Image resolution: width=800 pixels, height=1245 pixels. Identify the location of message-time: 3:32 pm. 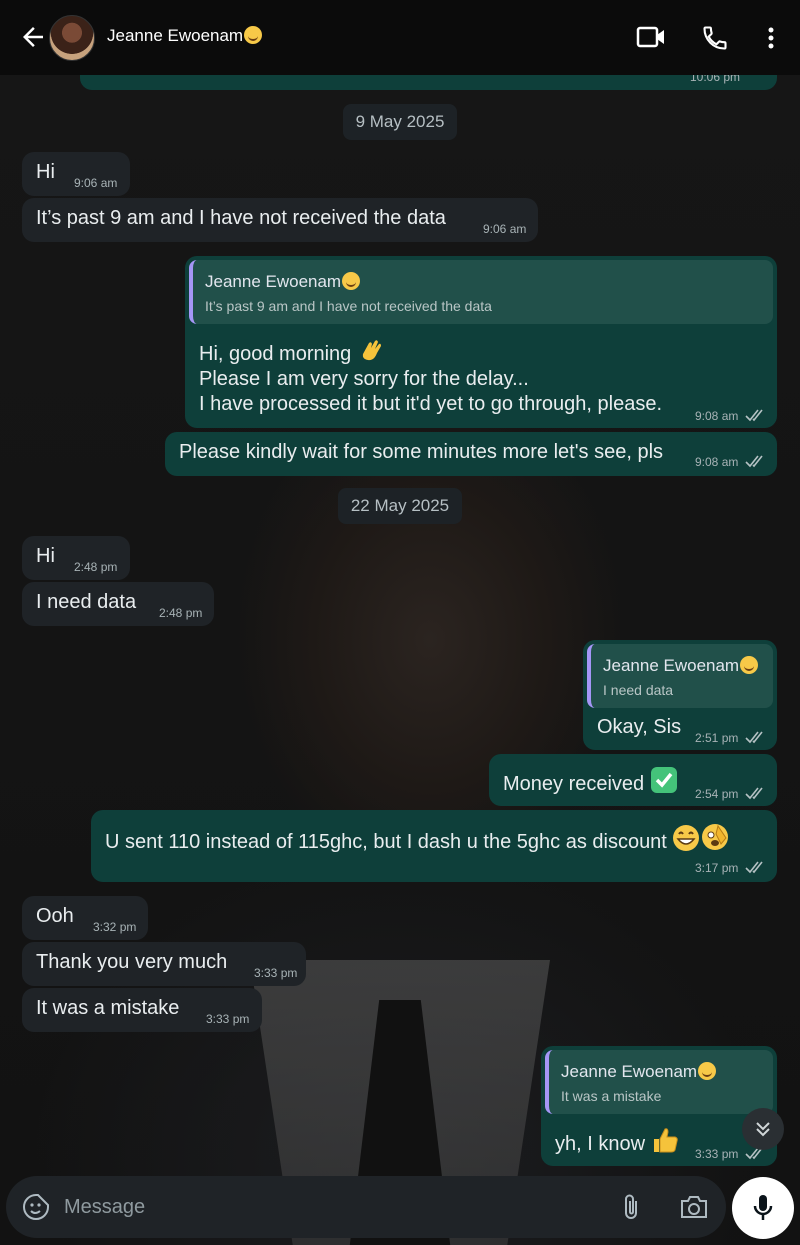
(115, 927).